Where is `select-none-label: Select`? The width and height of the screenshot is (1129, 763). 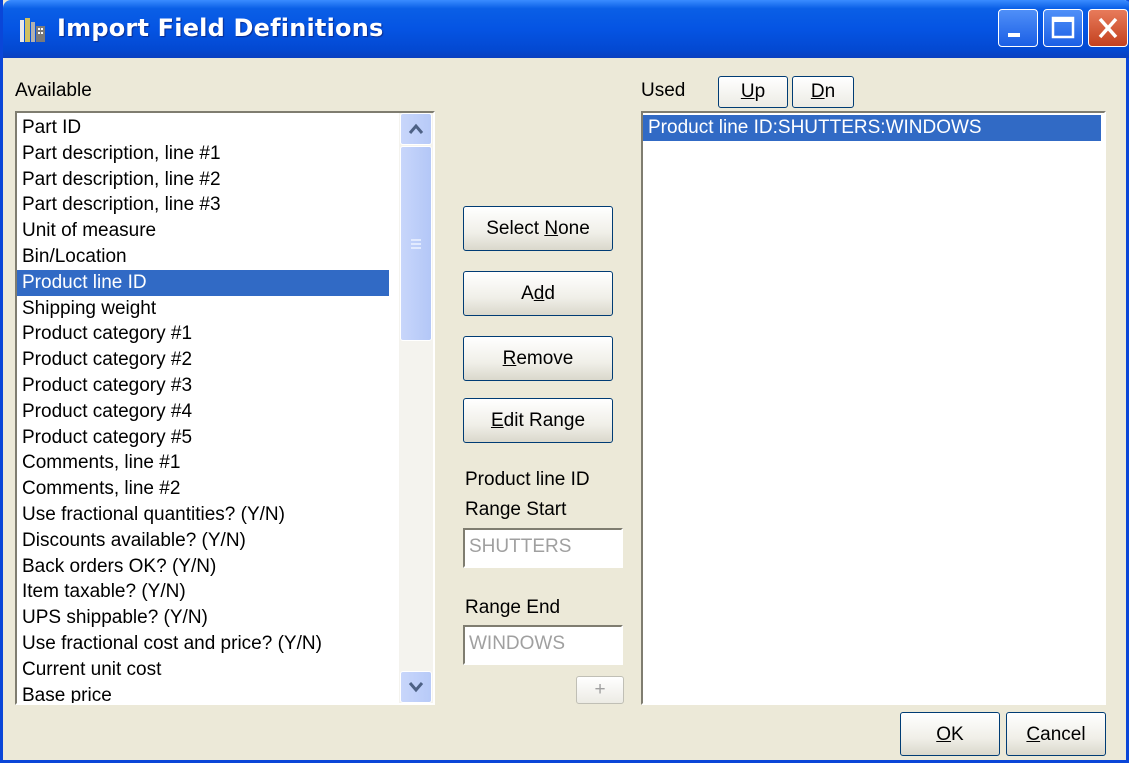
select-none-label: Select is located at coordinates (515, 228).